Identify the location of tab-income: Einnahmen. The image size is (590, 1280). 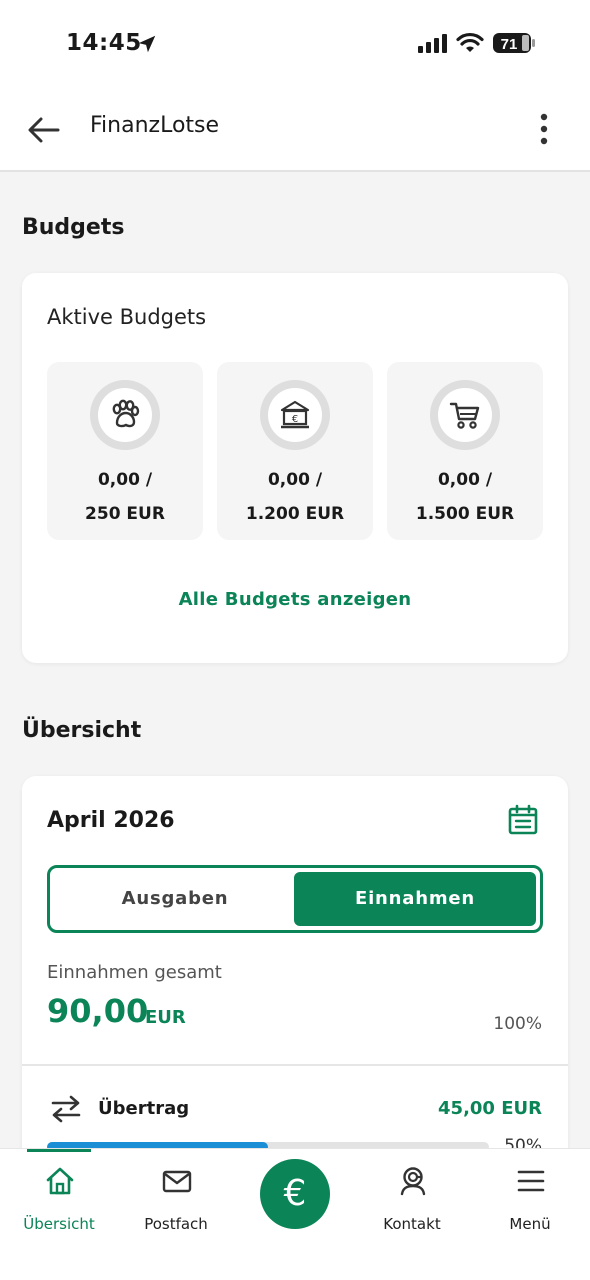
(415, 899).